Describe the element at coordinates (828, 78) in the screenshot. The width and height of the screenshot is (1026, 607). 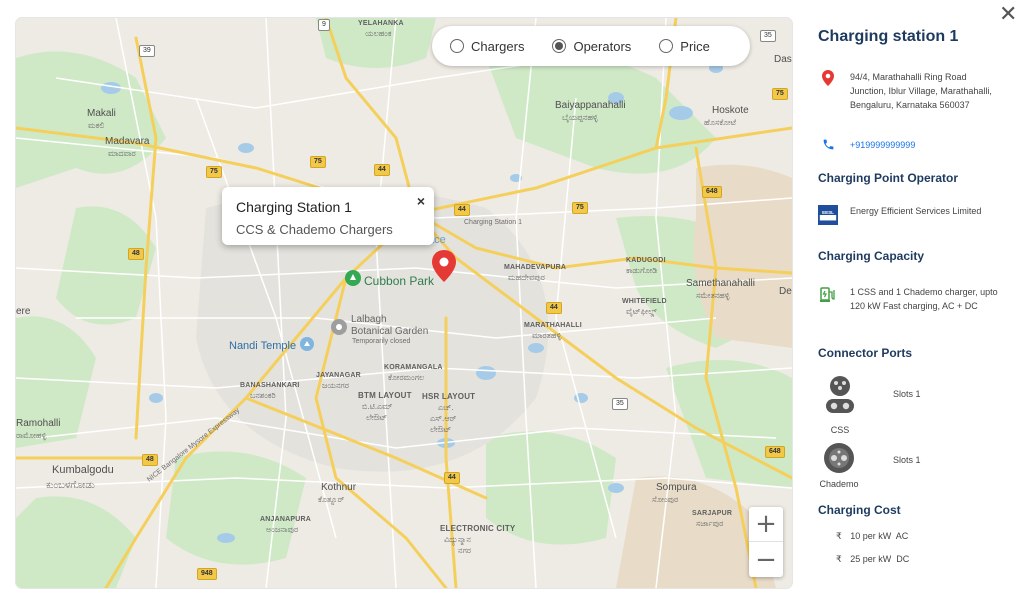
I see `location-pin-icon` at that location.